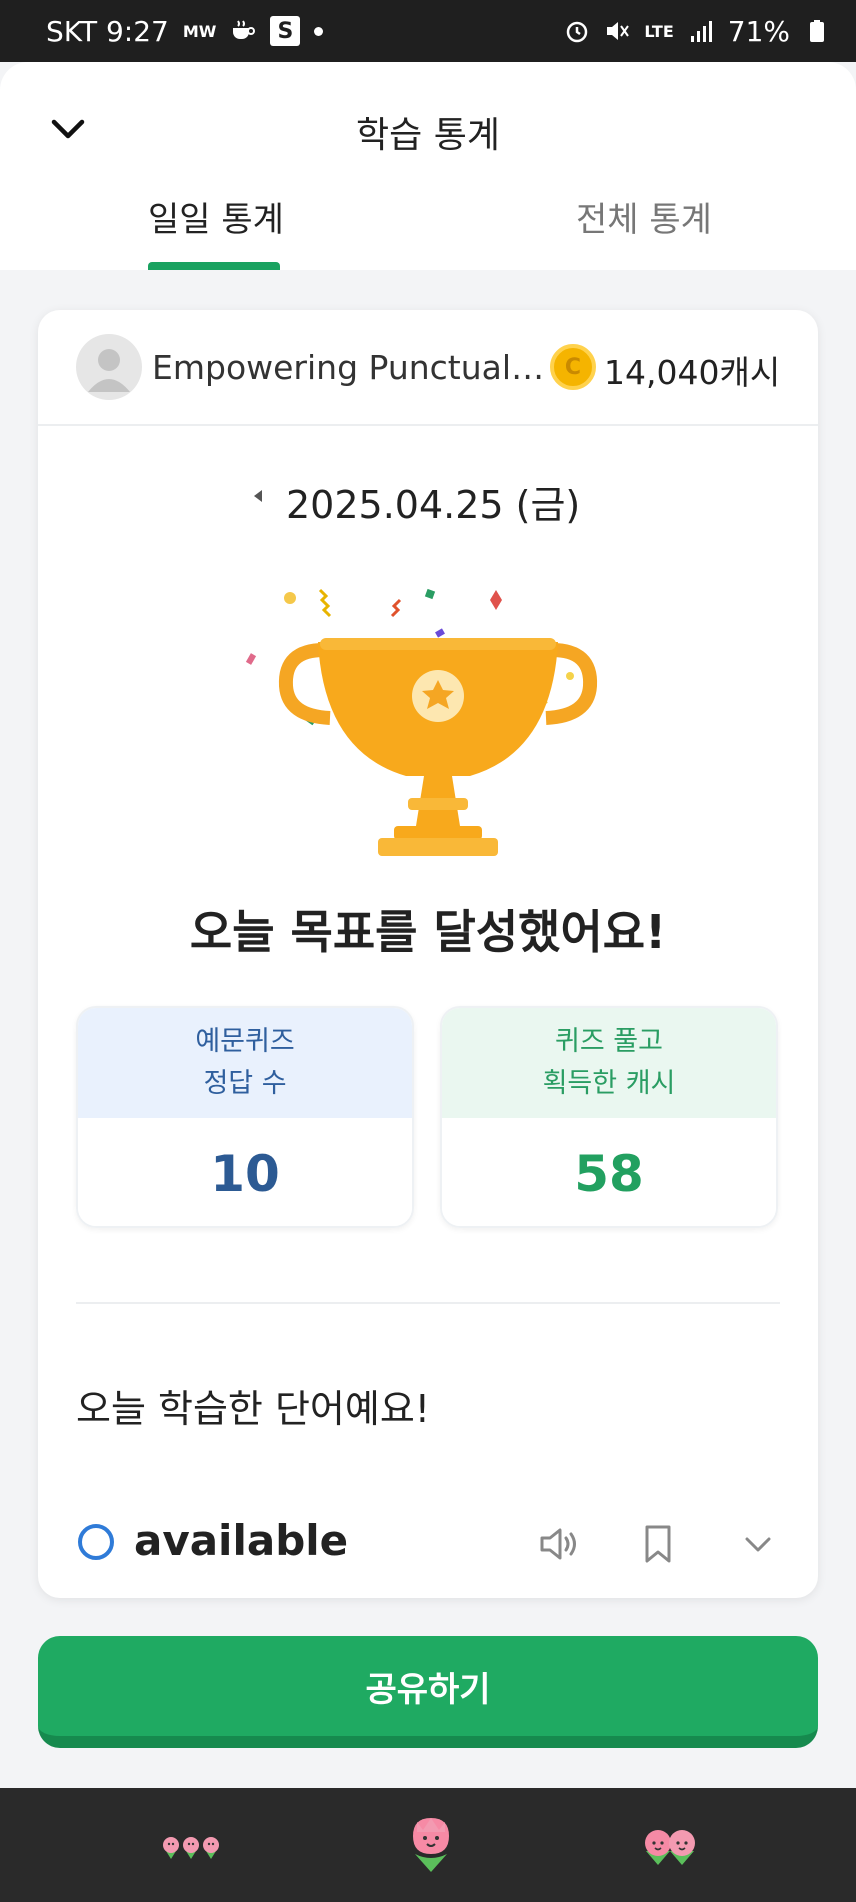 The image size is (856, 1902). I want to click on status-right: LTE 71%, so click(697, 31).